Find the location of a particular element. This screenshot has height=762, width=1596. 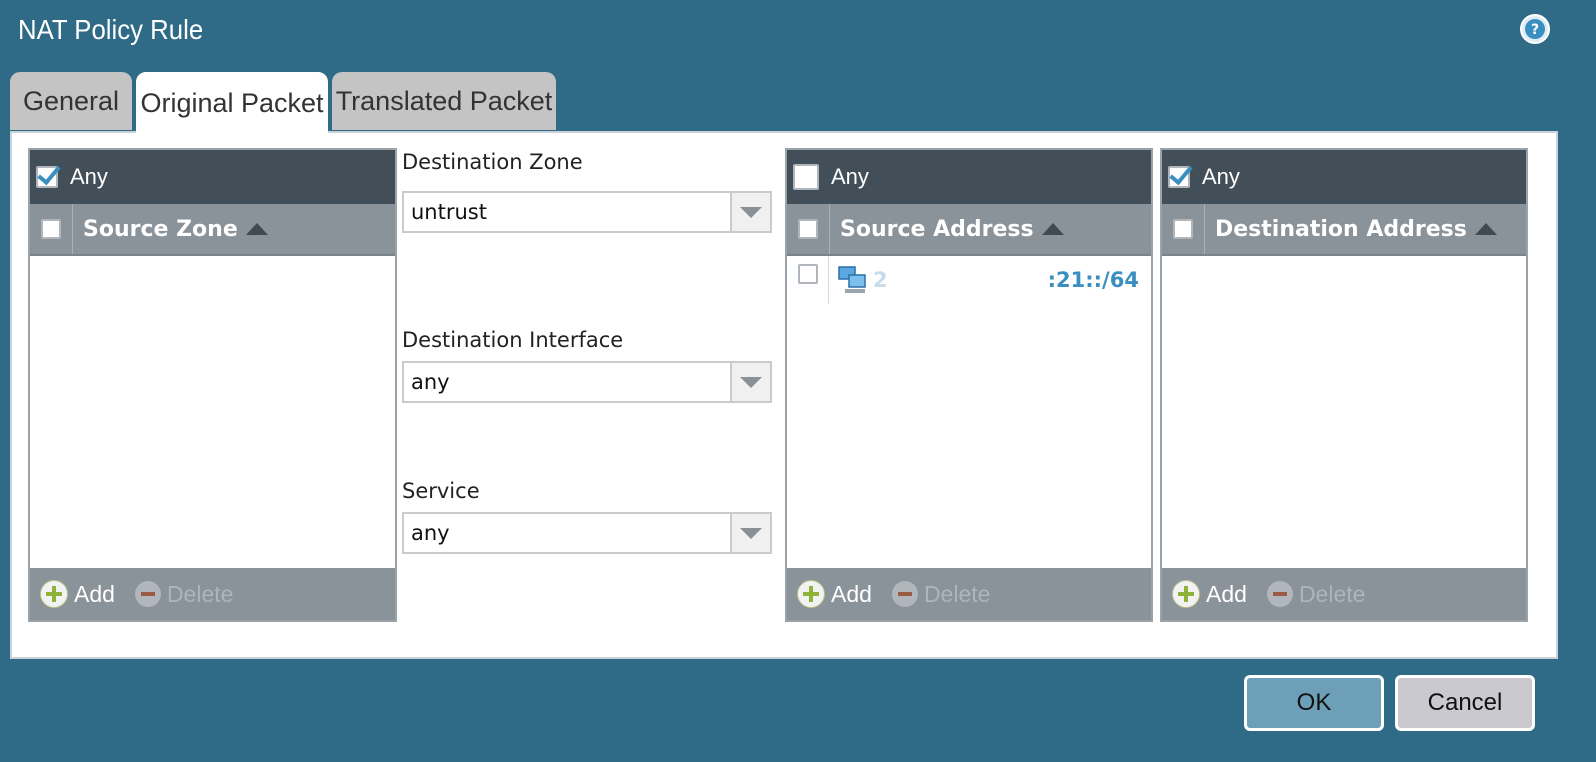

destination-zone-value: untrust is located at coordinates (449, 212).